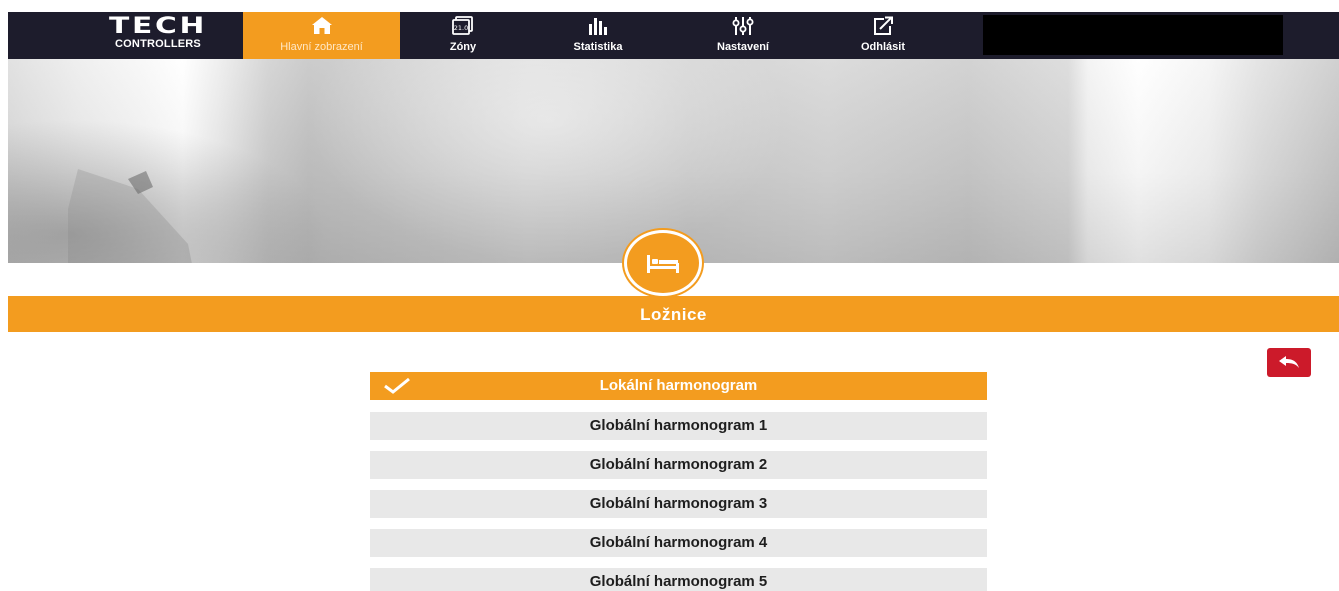 The height and width of the screenshot is (591, 1339). I want to click on home-icon, so click(322, 26).